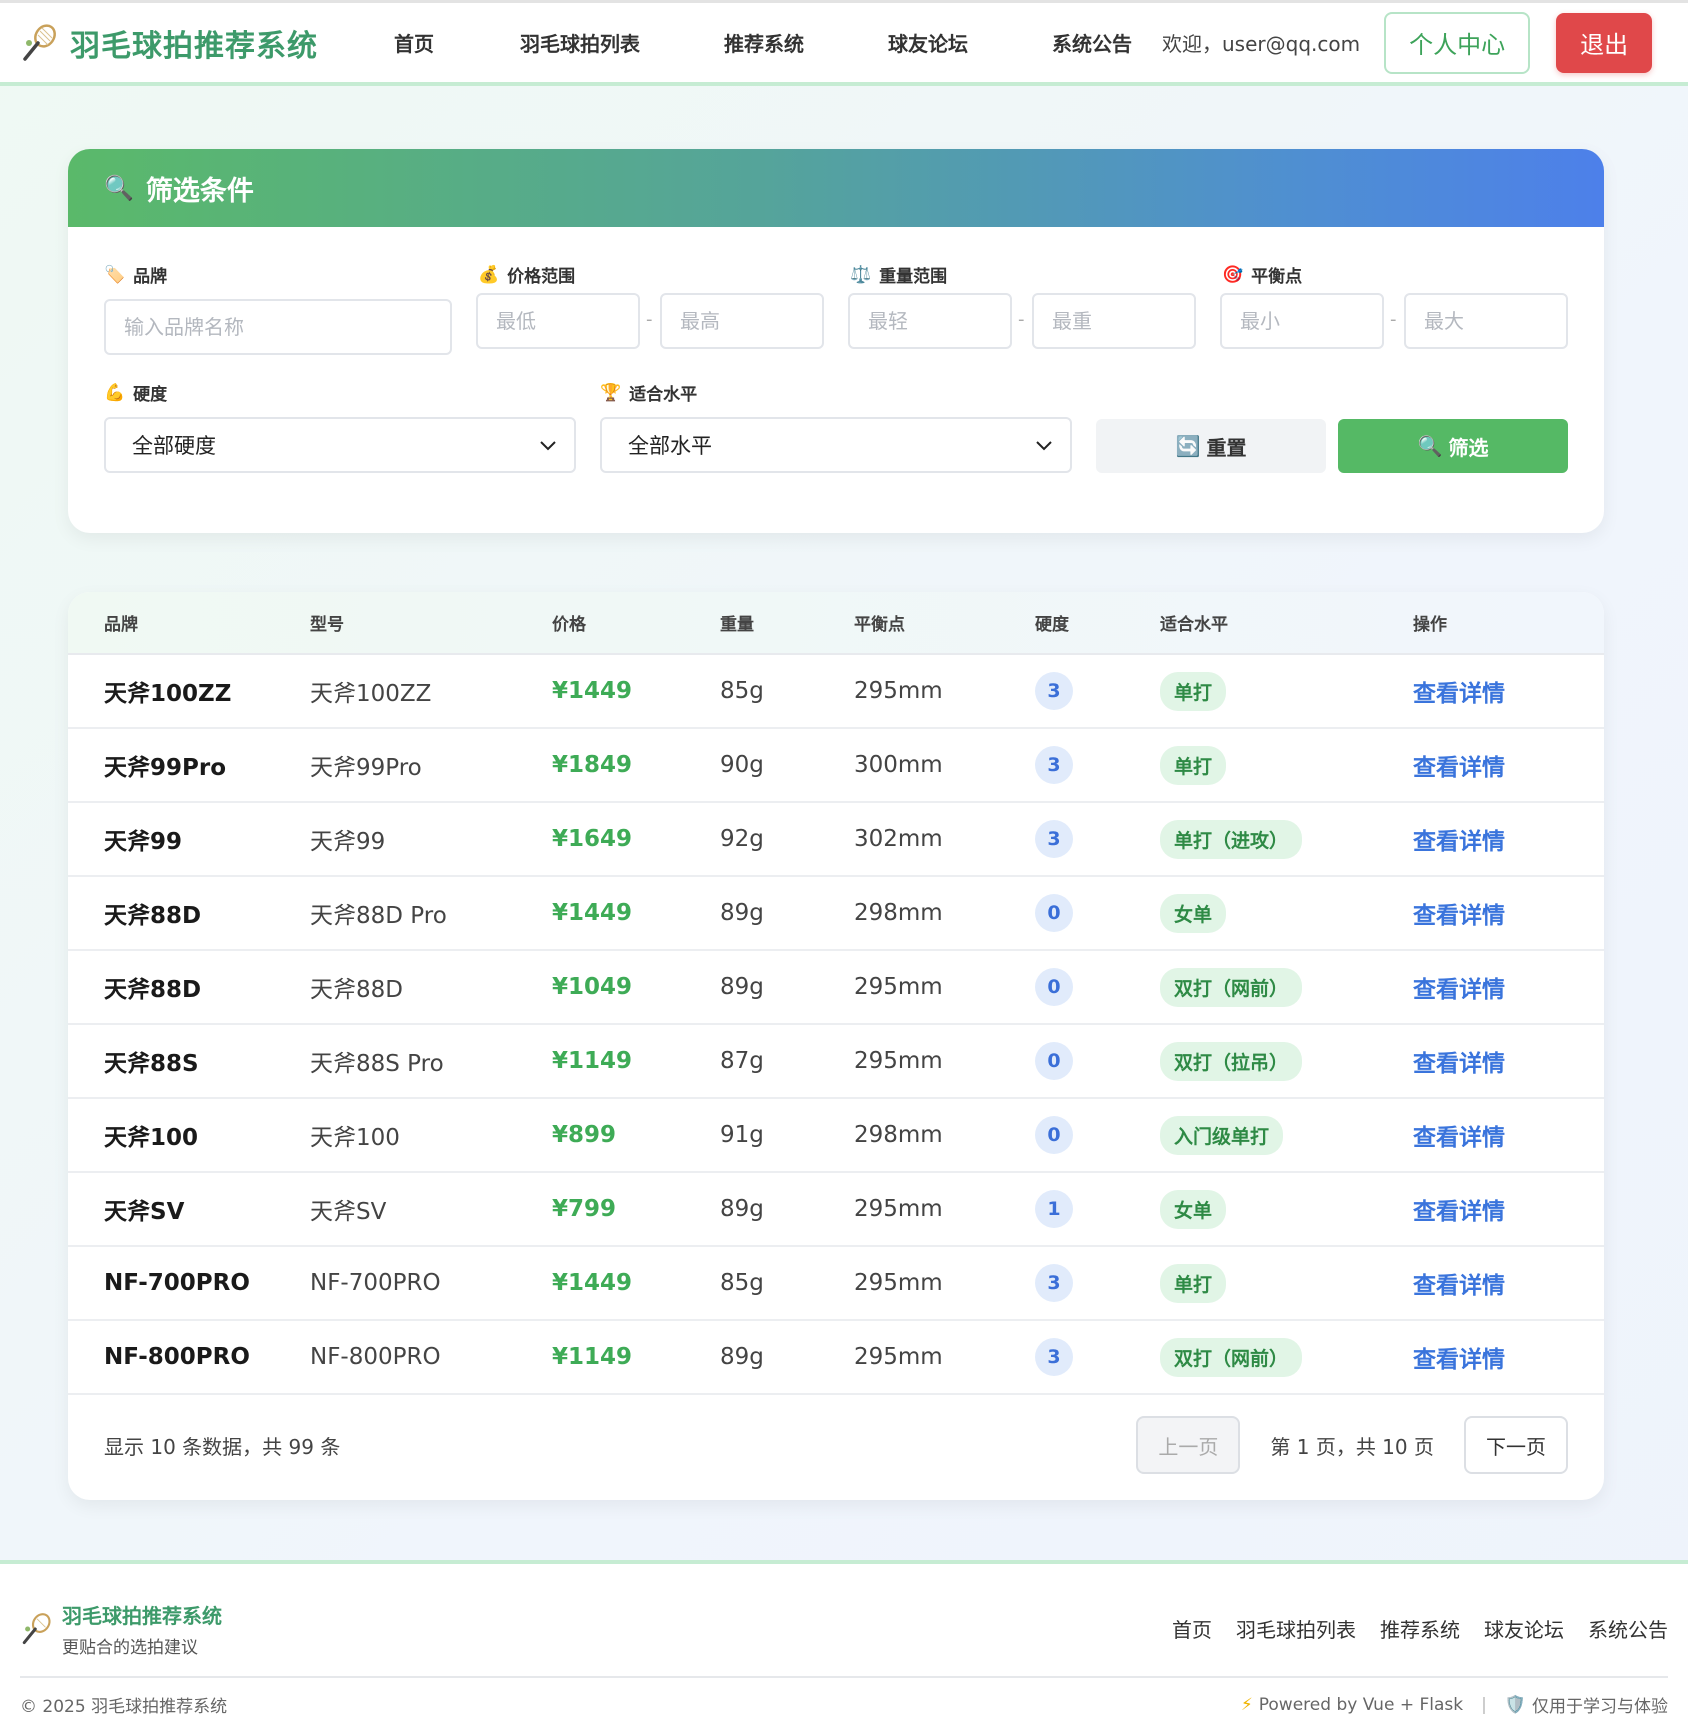  I want to click on lightning-icon: ⚡, so click(1246, 1704).